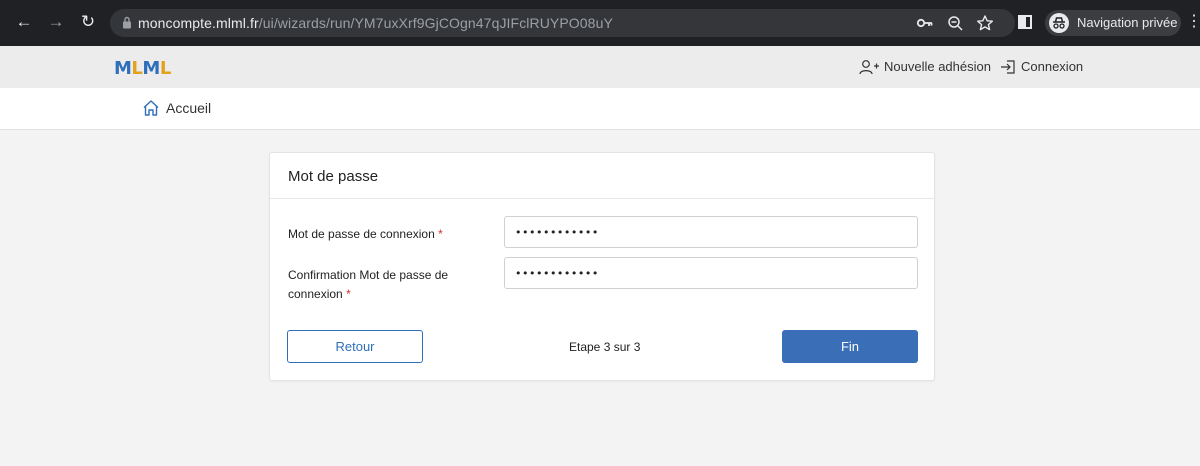 The height and width of the screenshot is (466, 1200). I want to click on incognito-indicator: Navigation privée, so click(1113, 23).